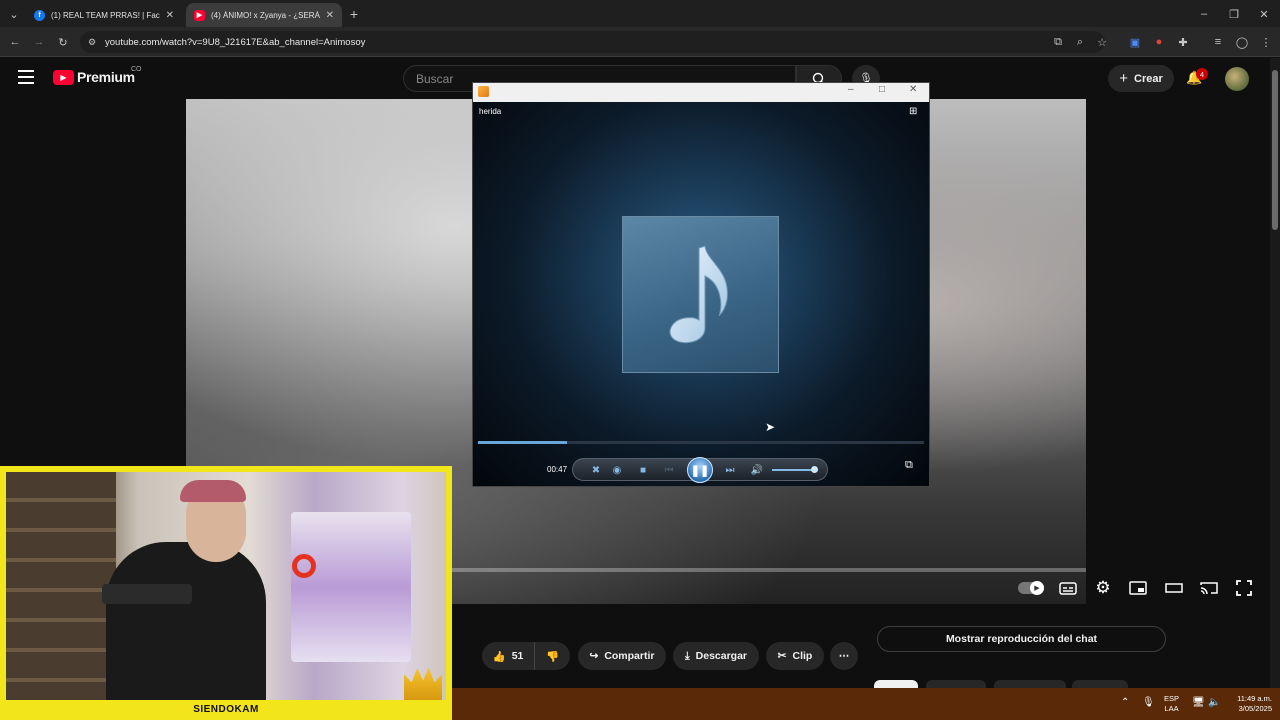 This screenshot has width=1280, height=720. What do you see at coordinates (795, 656) in the screenshot?
I see `clip-button: ✂ Clip` at bounding box center [795, 656].